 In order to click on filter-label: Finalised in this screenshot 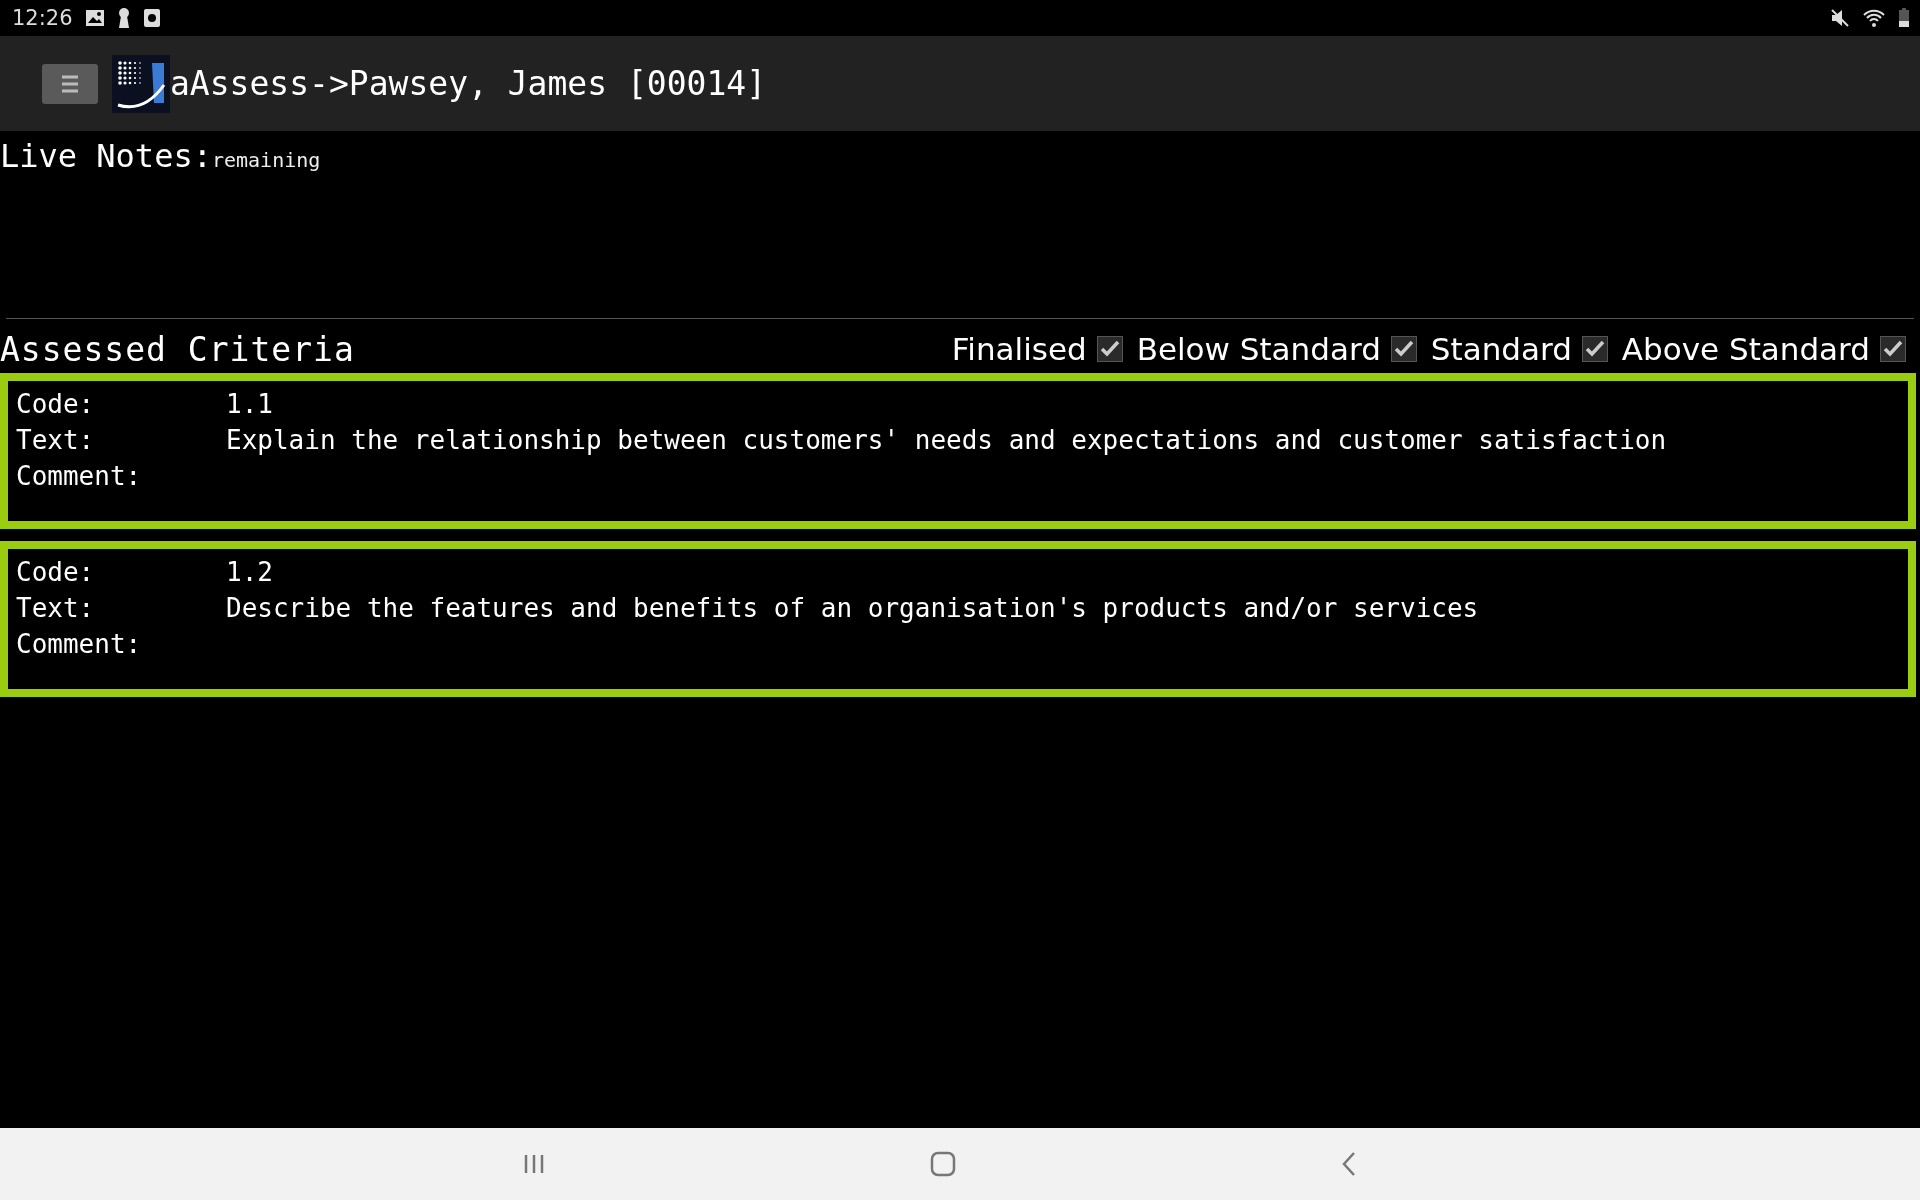, I will do `click(1019, 349)`.